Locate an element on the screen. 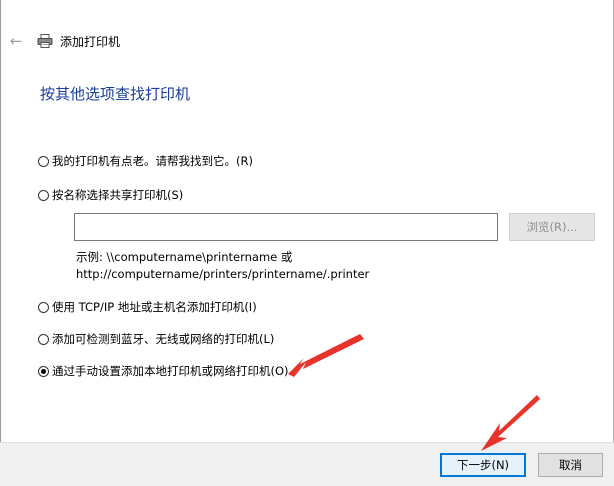  option-tcpip: 使用 TCP/IP 地址或主机名添加打印机(I) is located at coordinates (147, 307).